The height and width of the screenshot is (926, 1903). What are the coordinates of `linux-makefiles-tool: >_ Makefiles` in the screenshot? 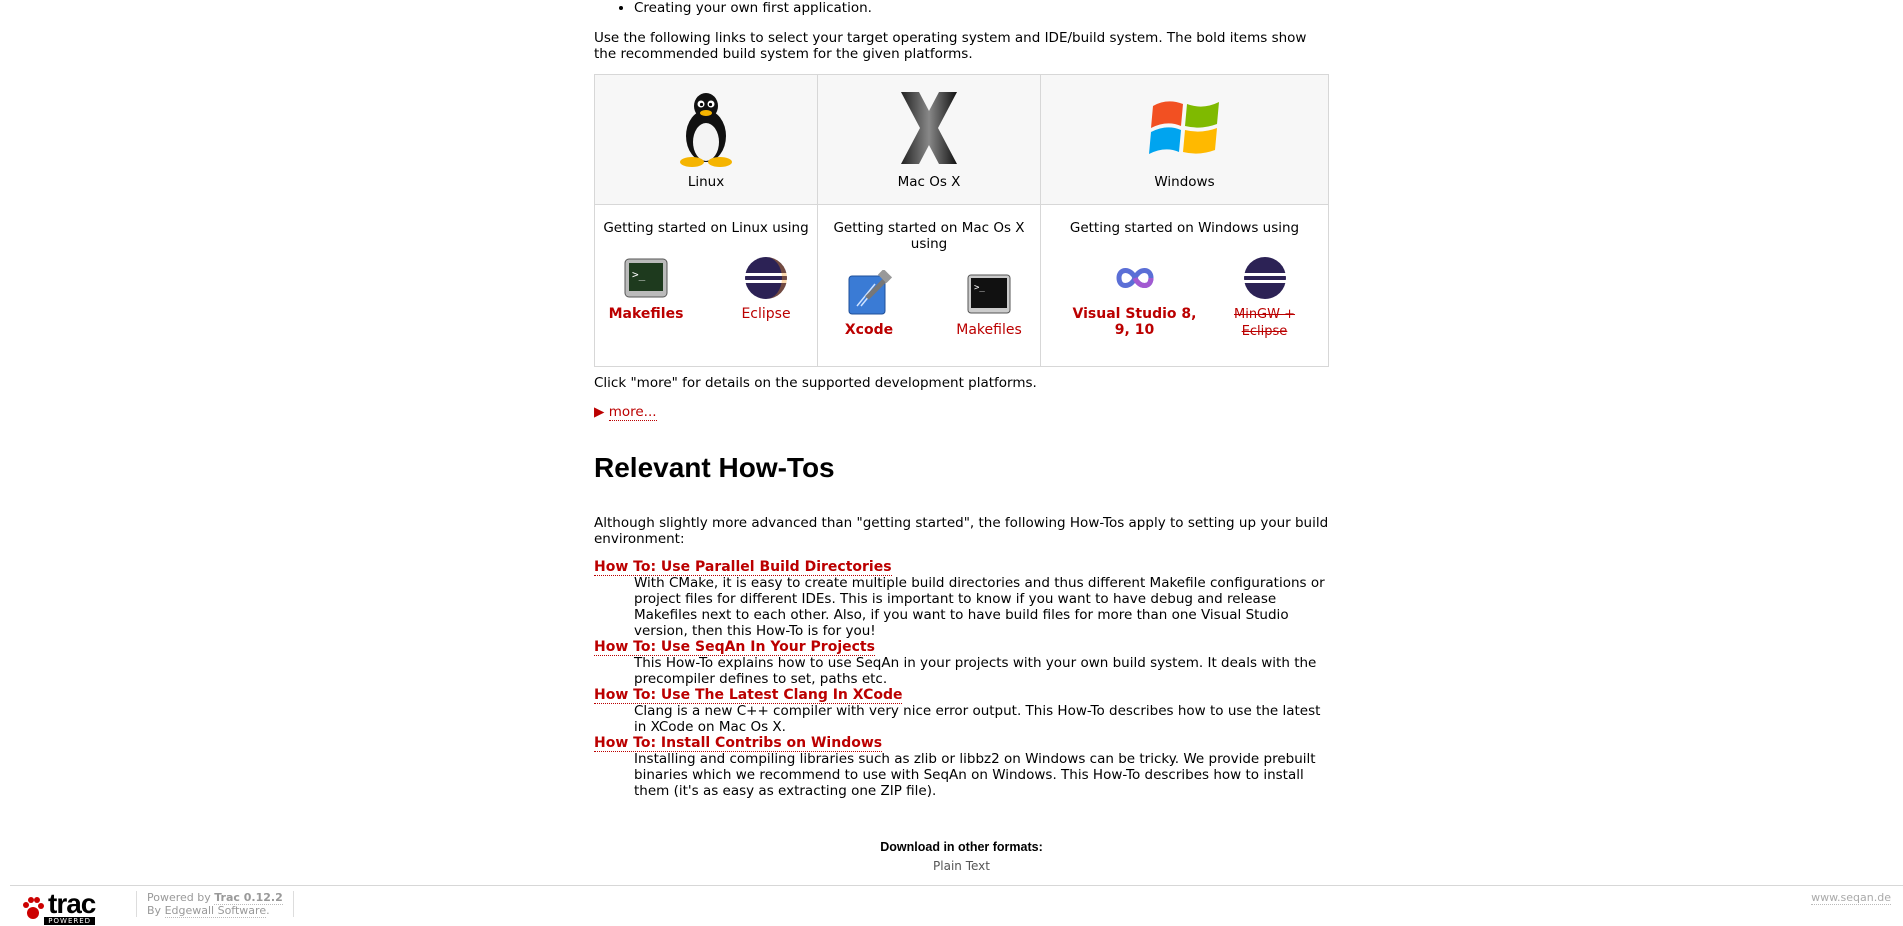 It's located at (646, 288).